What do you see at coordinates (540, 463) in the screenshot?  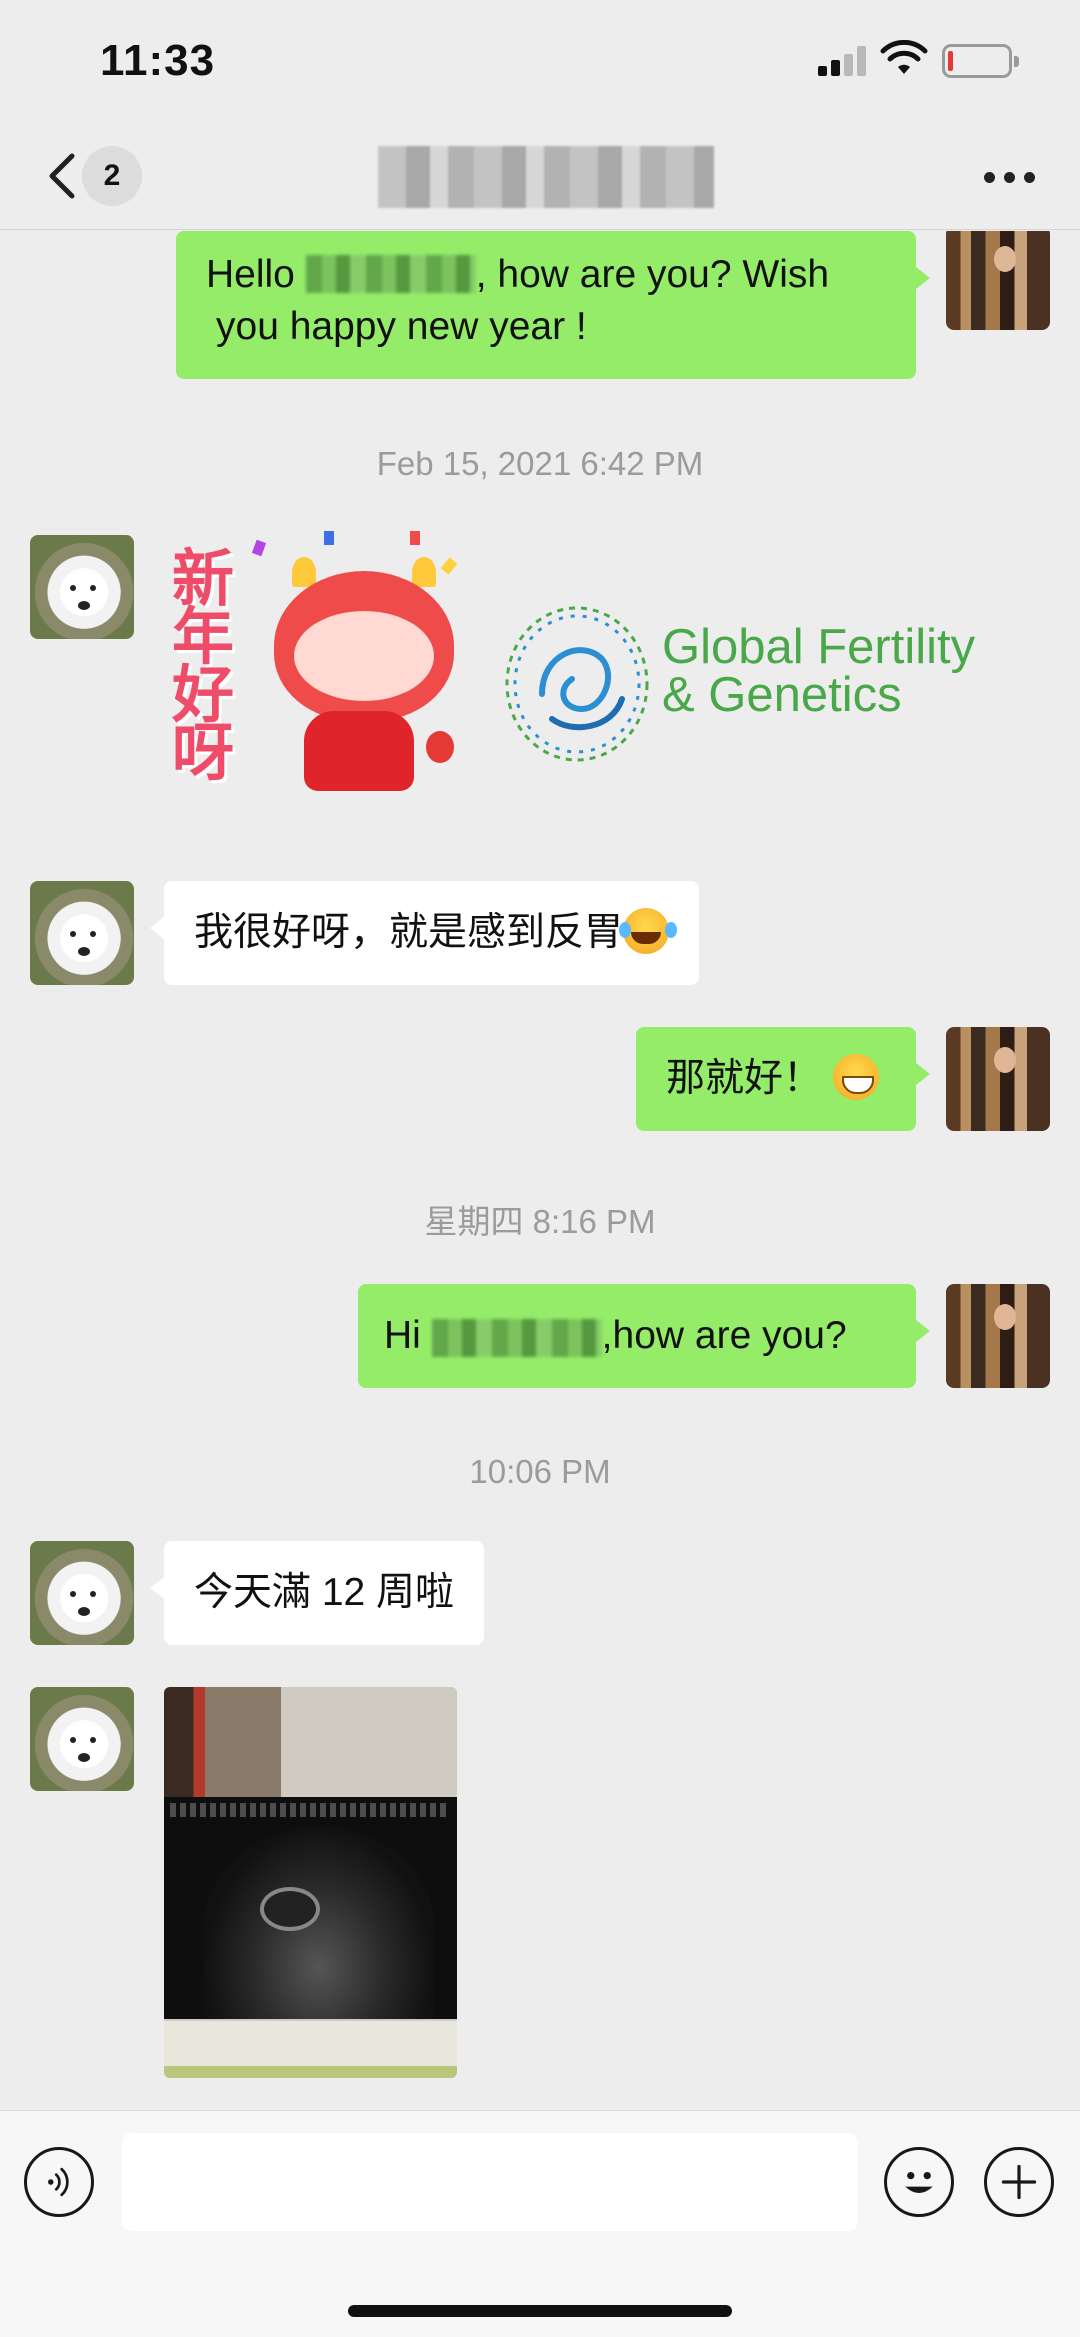 I see `timestamp: Feb 15, 2021 6:42 PM` at bounding box center [540, 463].